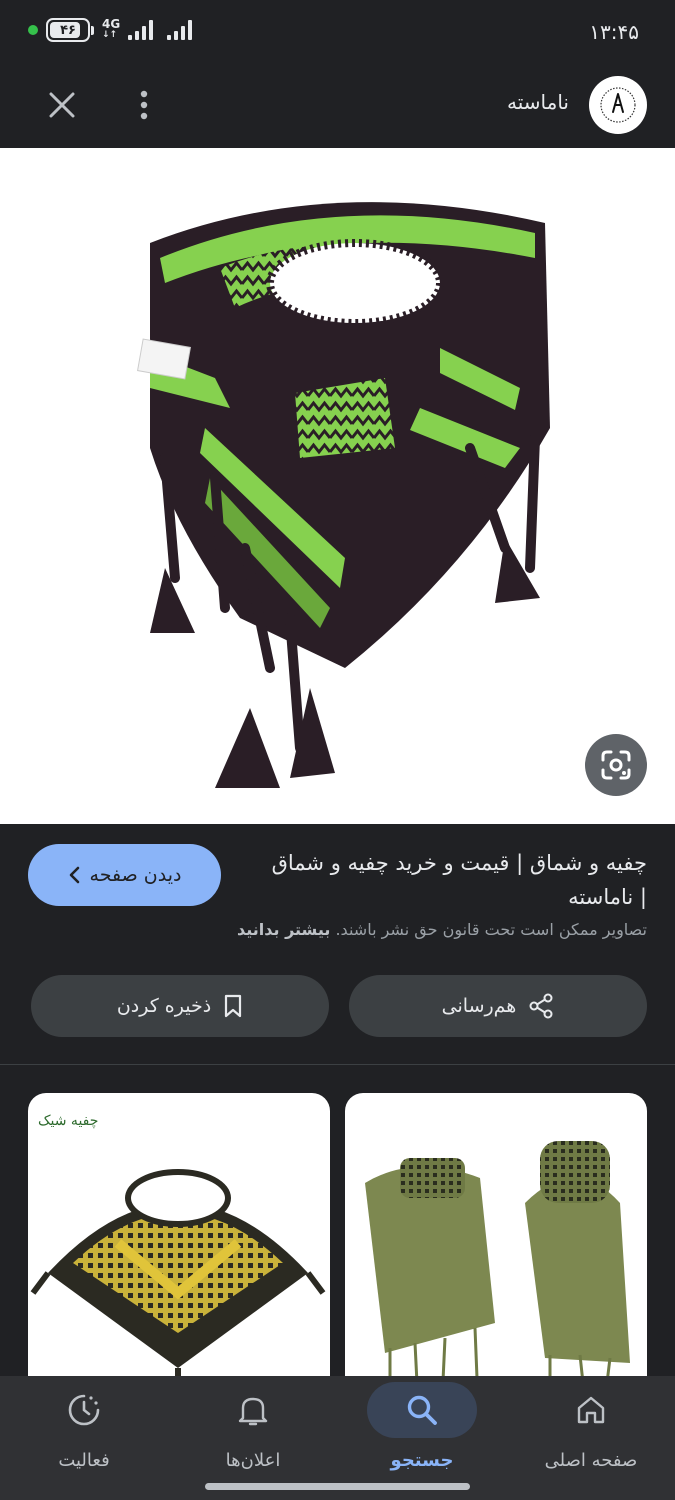 This screenshot has height=1500, width=675. Describe the element at coordinates (591, 1410) in the screenshot. I see `home-icon` at that location.